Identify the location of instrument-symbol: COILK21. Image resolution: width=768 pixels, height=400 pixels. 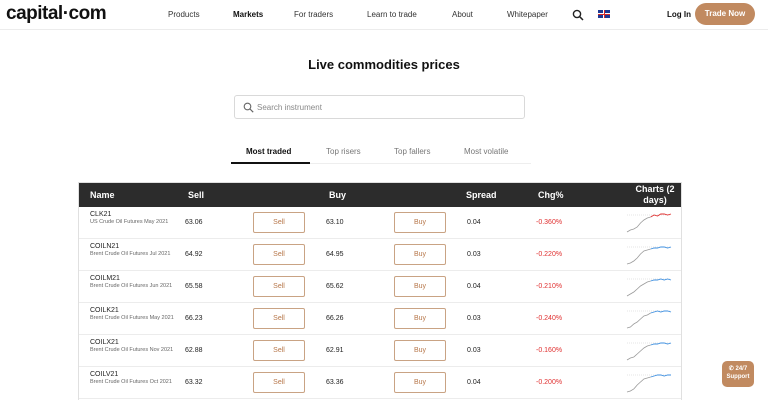
(104, 310).